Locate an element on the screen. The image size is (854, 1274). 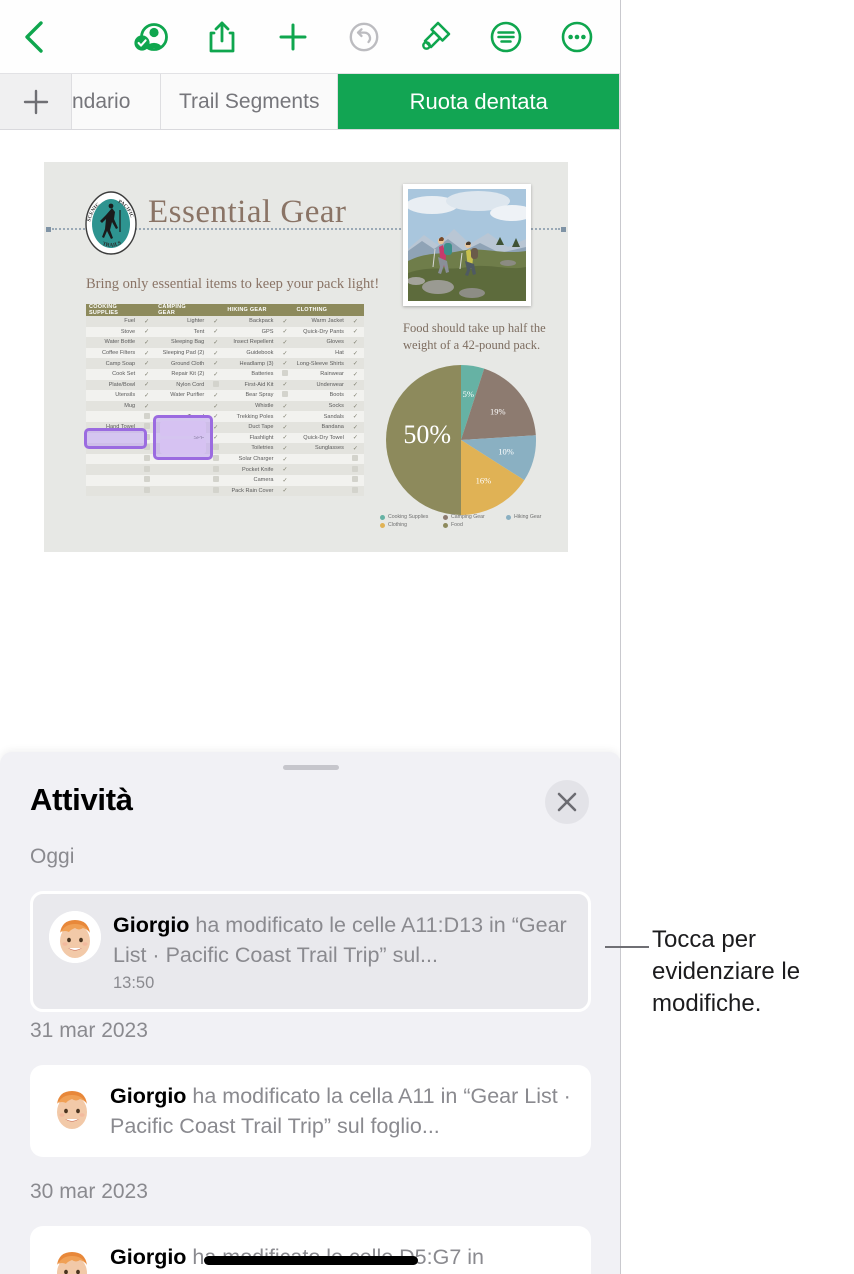
gear-table-row: Pocket Knife ✓ is located at coordinates (225, 469).